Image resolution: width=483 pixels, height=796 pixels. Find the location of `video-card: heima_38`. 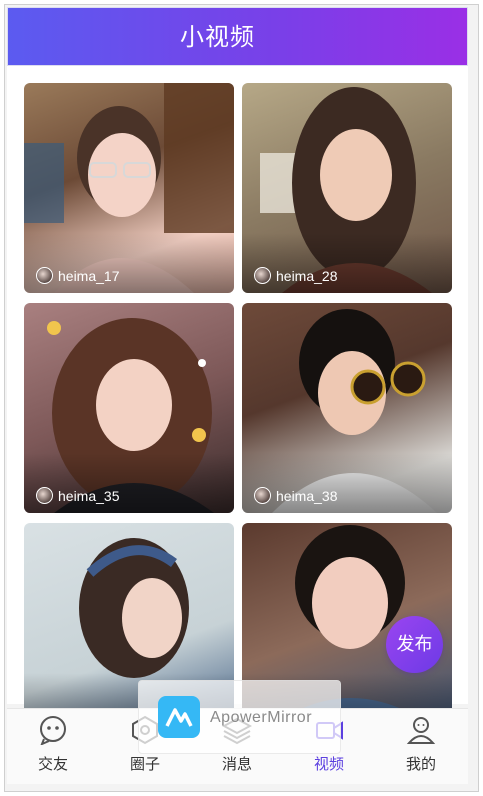

video-card: heima_38 is located at coordinates (347, 408).